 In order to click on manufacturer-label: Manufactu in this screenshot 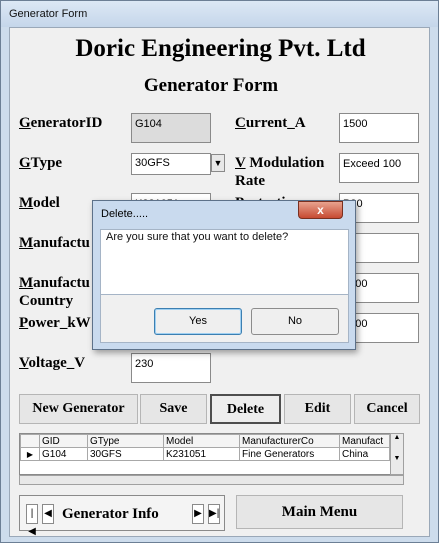, I will do `click(54, 243)`.